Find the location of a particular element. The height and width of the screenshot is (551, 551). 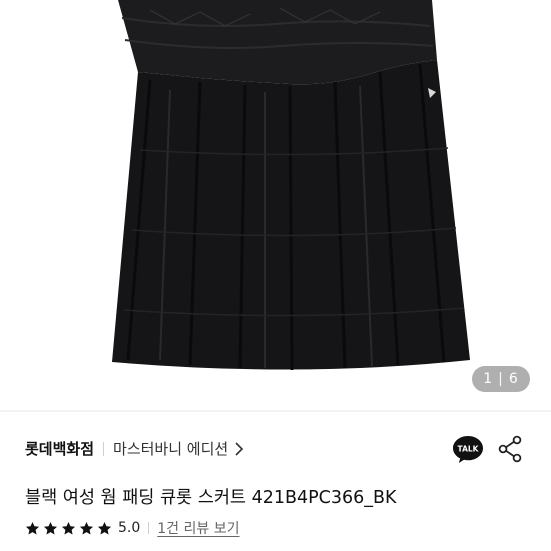

image-counter-current: 1 is located at coordinates (488, 379).